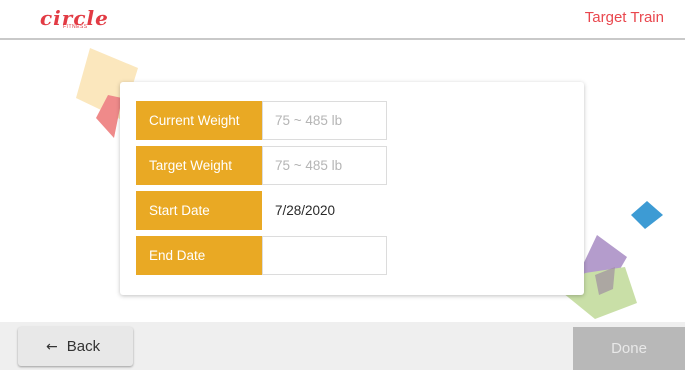 The height and width of the screenshot is (370, 685). What do you see at coordinates (342, 20) in the screenshot?
I see `app-header: circle FITNESS Target Train` at bounding box center [342, 20].